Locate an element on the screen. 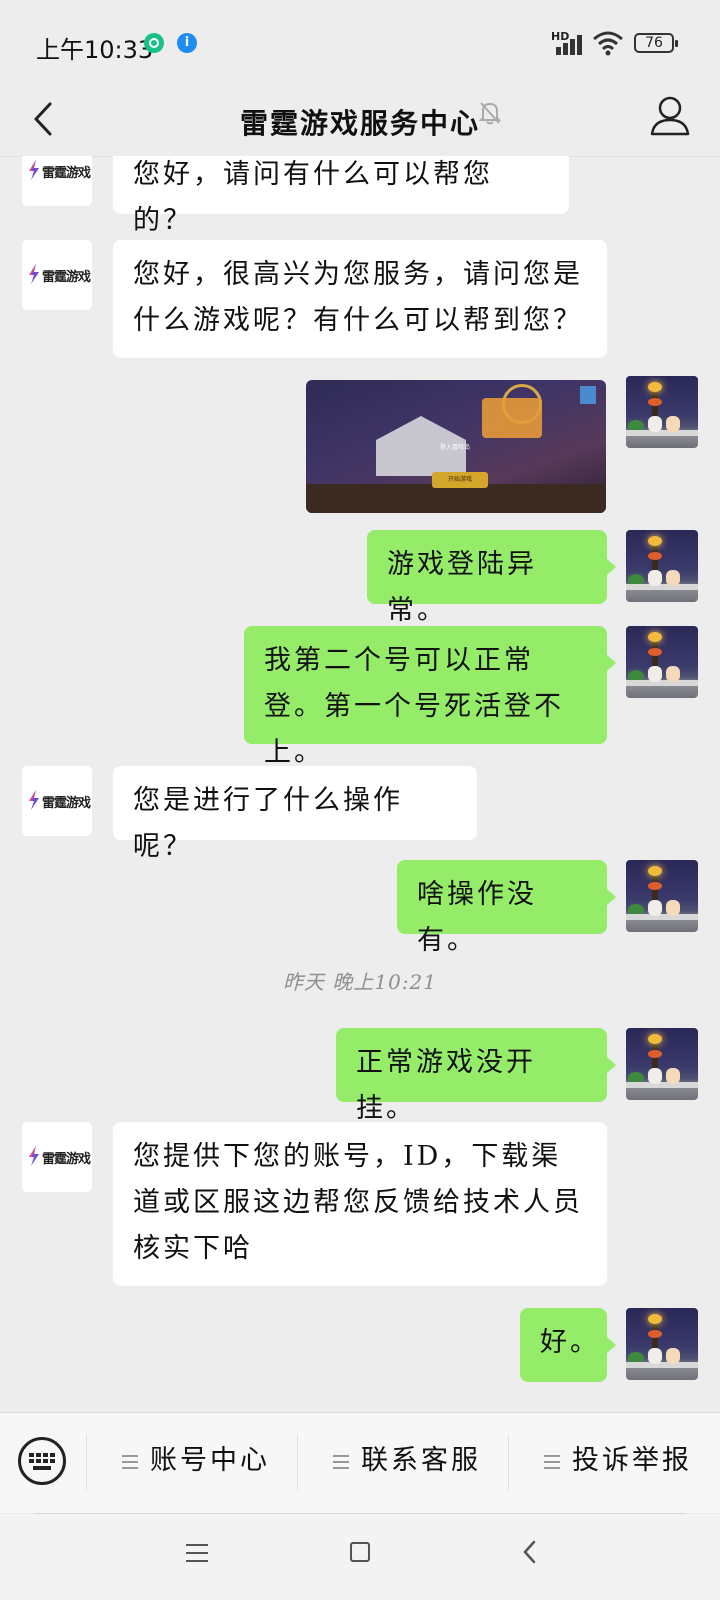  nav-back-icon is located at coordinates (530, 1552).